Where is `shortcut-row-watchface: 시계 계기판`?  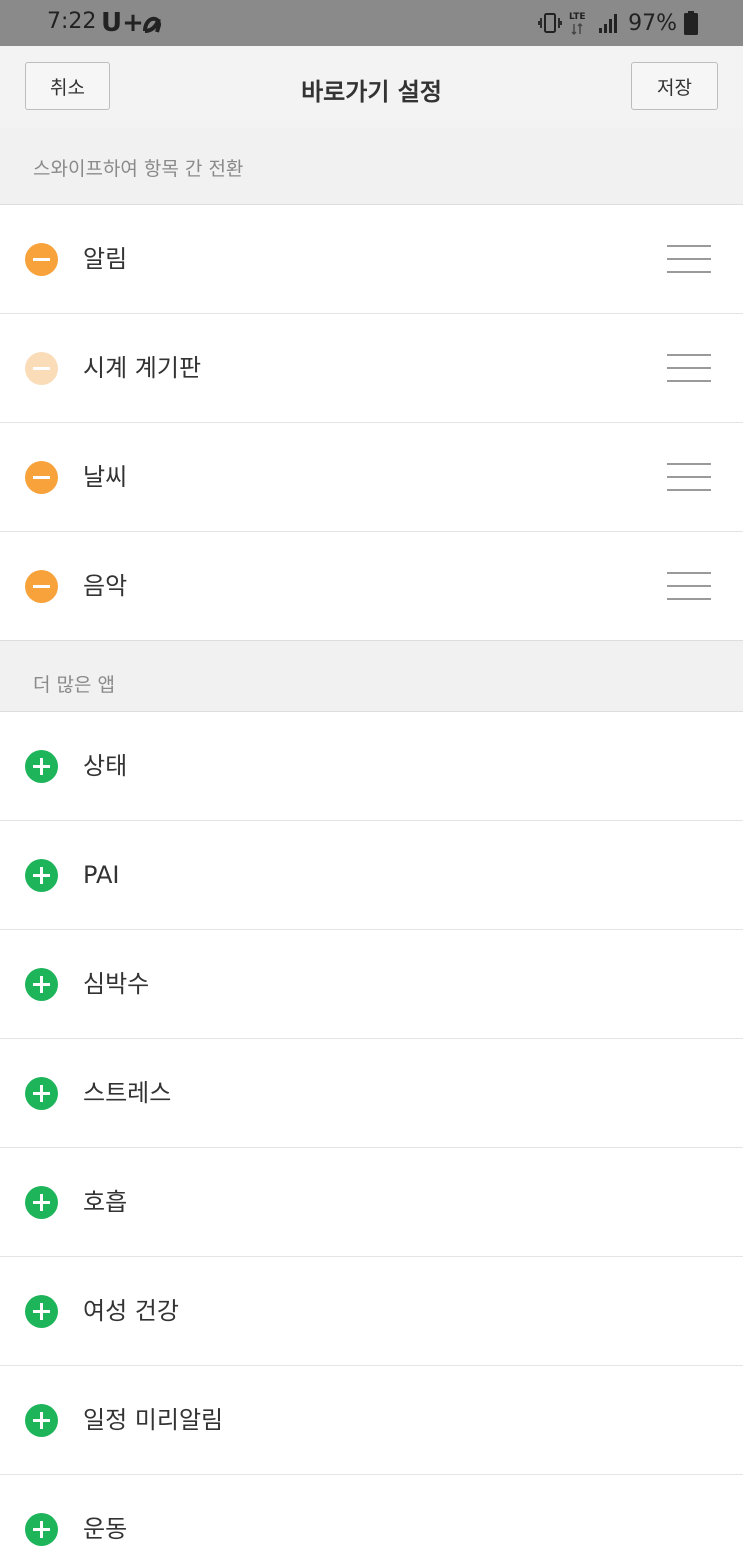 shortcut-row-watchface: 시계 계기판 is located at coordinates (371, 368).